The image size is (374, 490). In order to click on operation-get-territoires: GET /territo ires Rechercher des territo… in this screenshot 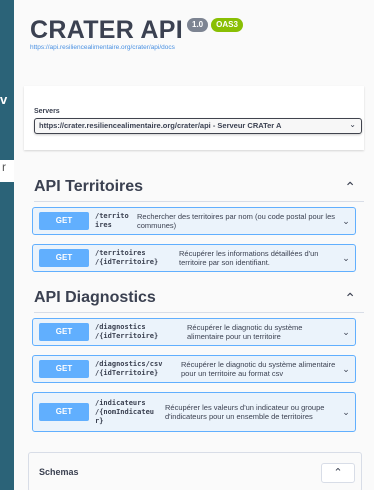, I will do `click(194, 221)`.